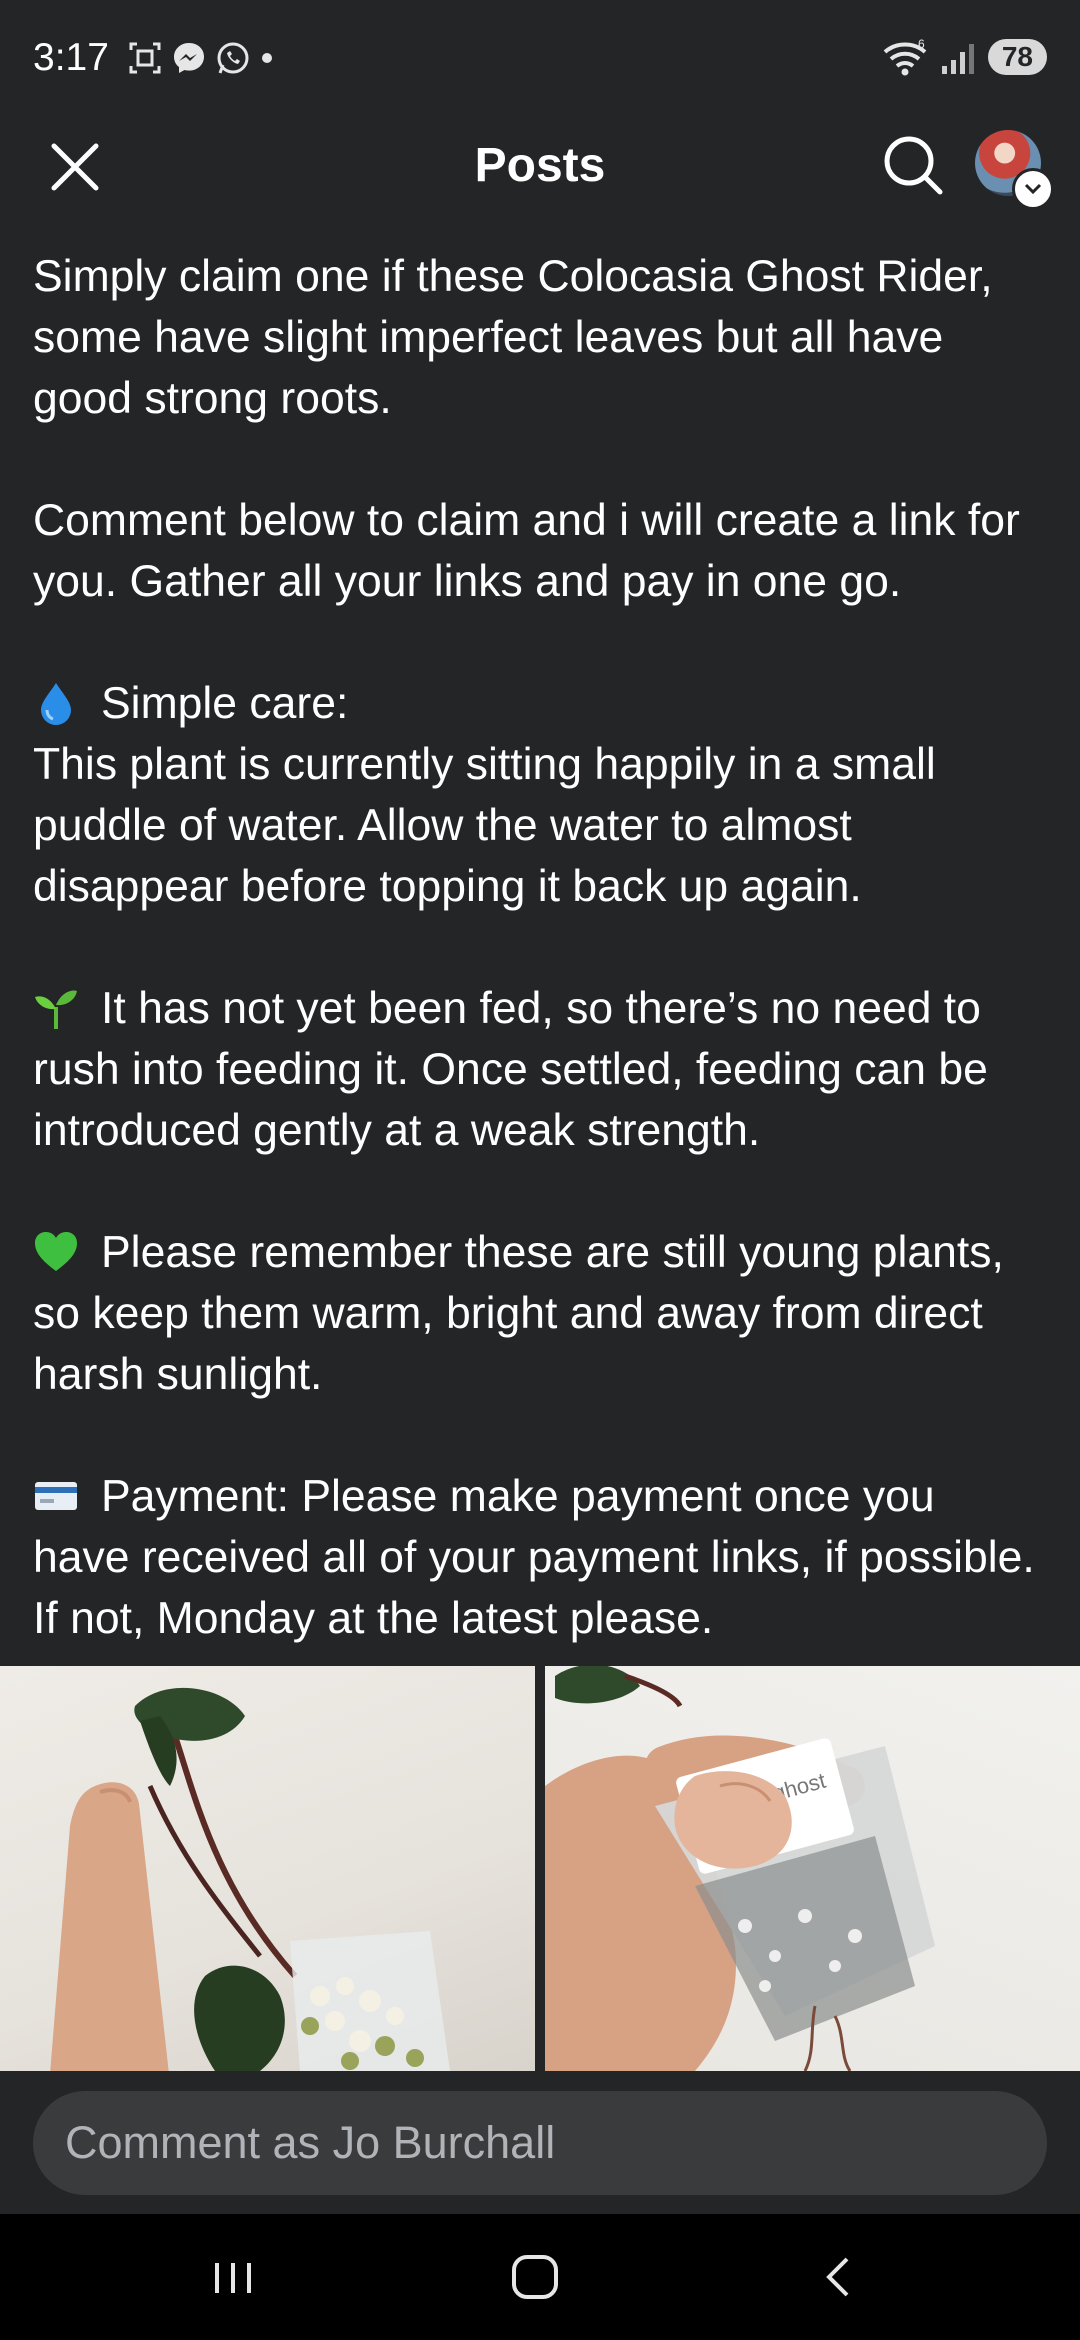  I want to click on search-button, so click(913, 165).